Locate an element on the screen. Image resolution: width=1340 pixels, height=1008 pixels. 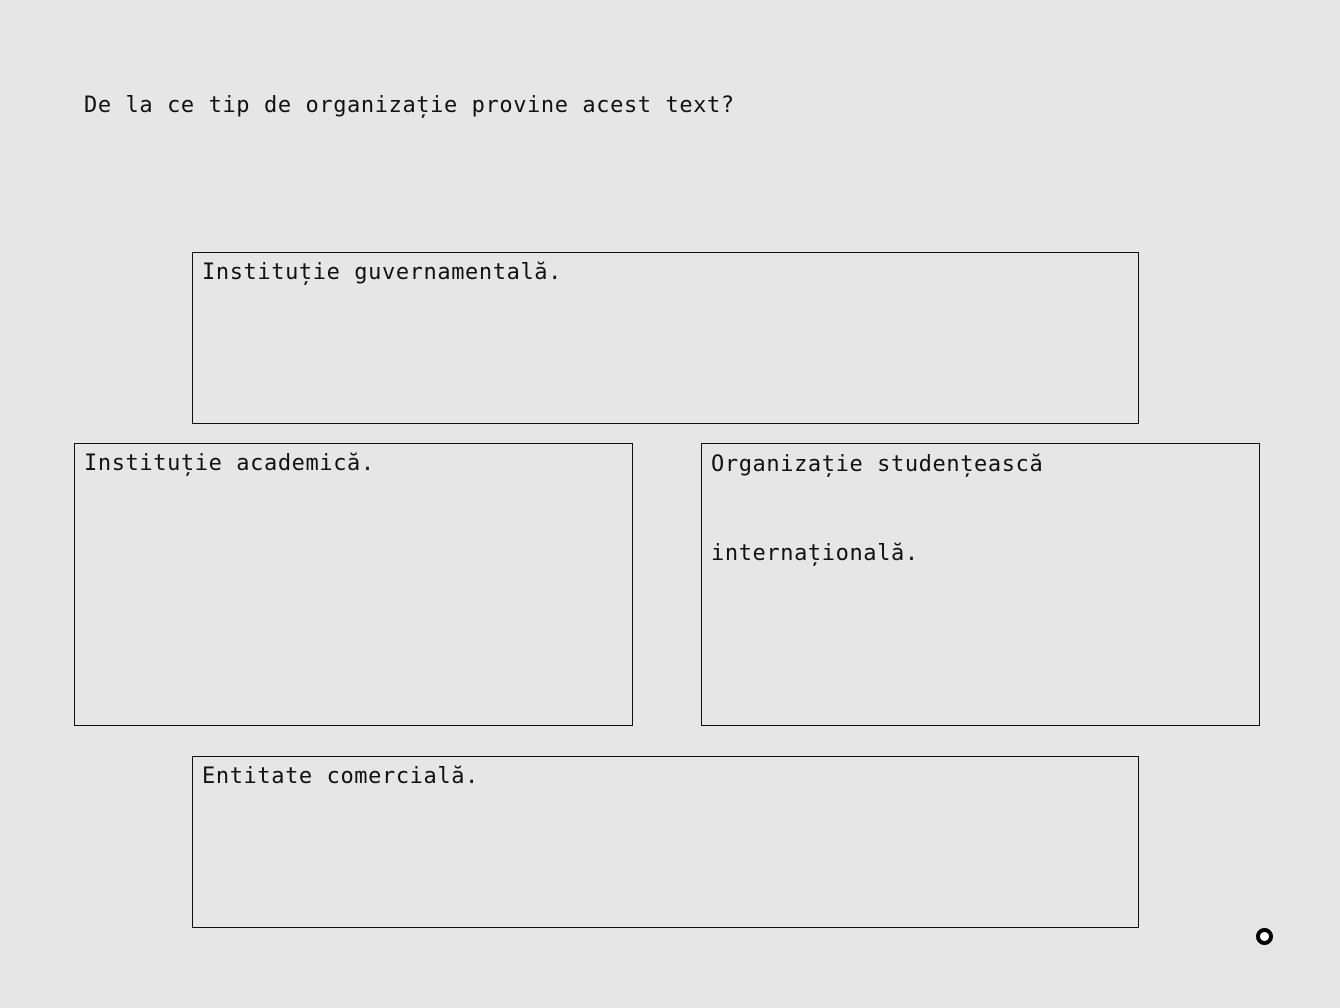
answer-option-academic: Instituție academică. is located at coordinates (353, 584).